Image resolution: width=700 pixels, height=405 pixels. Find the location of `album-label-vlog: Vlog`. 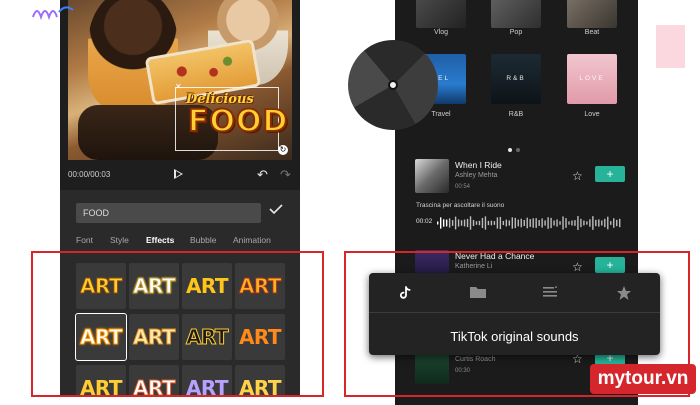

album-label-vlog: Vlog is located at coordinates (440, 32).